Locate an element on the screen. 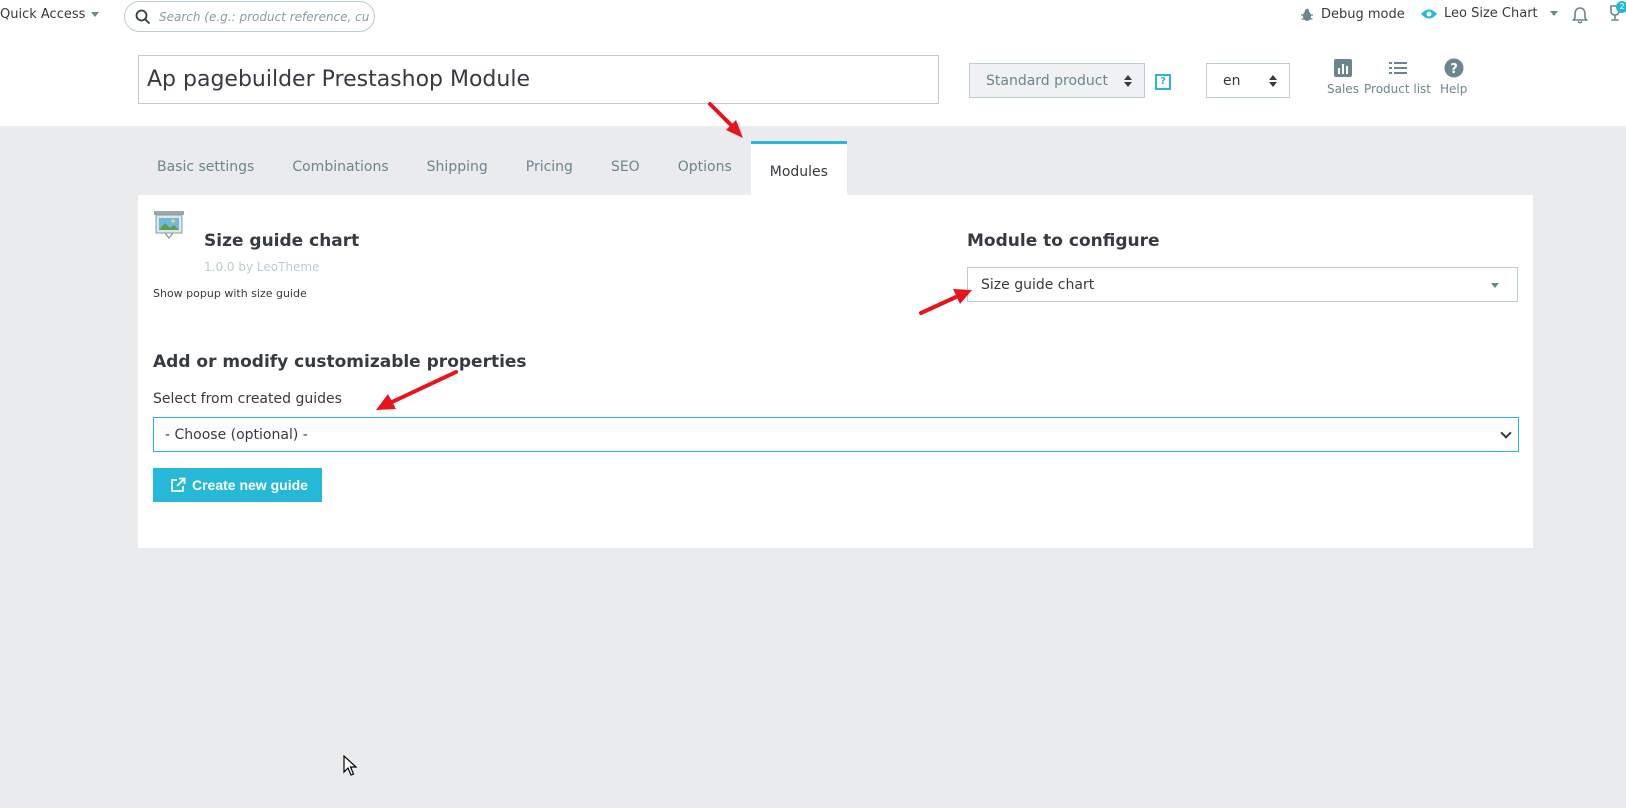 Image resolution: width=1626 pixels, height=808 pixels. product-type-help-icon: ? is located at coordinates (1163, 82).